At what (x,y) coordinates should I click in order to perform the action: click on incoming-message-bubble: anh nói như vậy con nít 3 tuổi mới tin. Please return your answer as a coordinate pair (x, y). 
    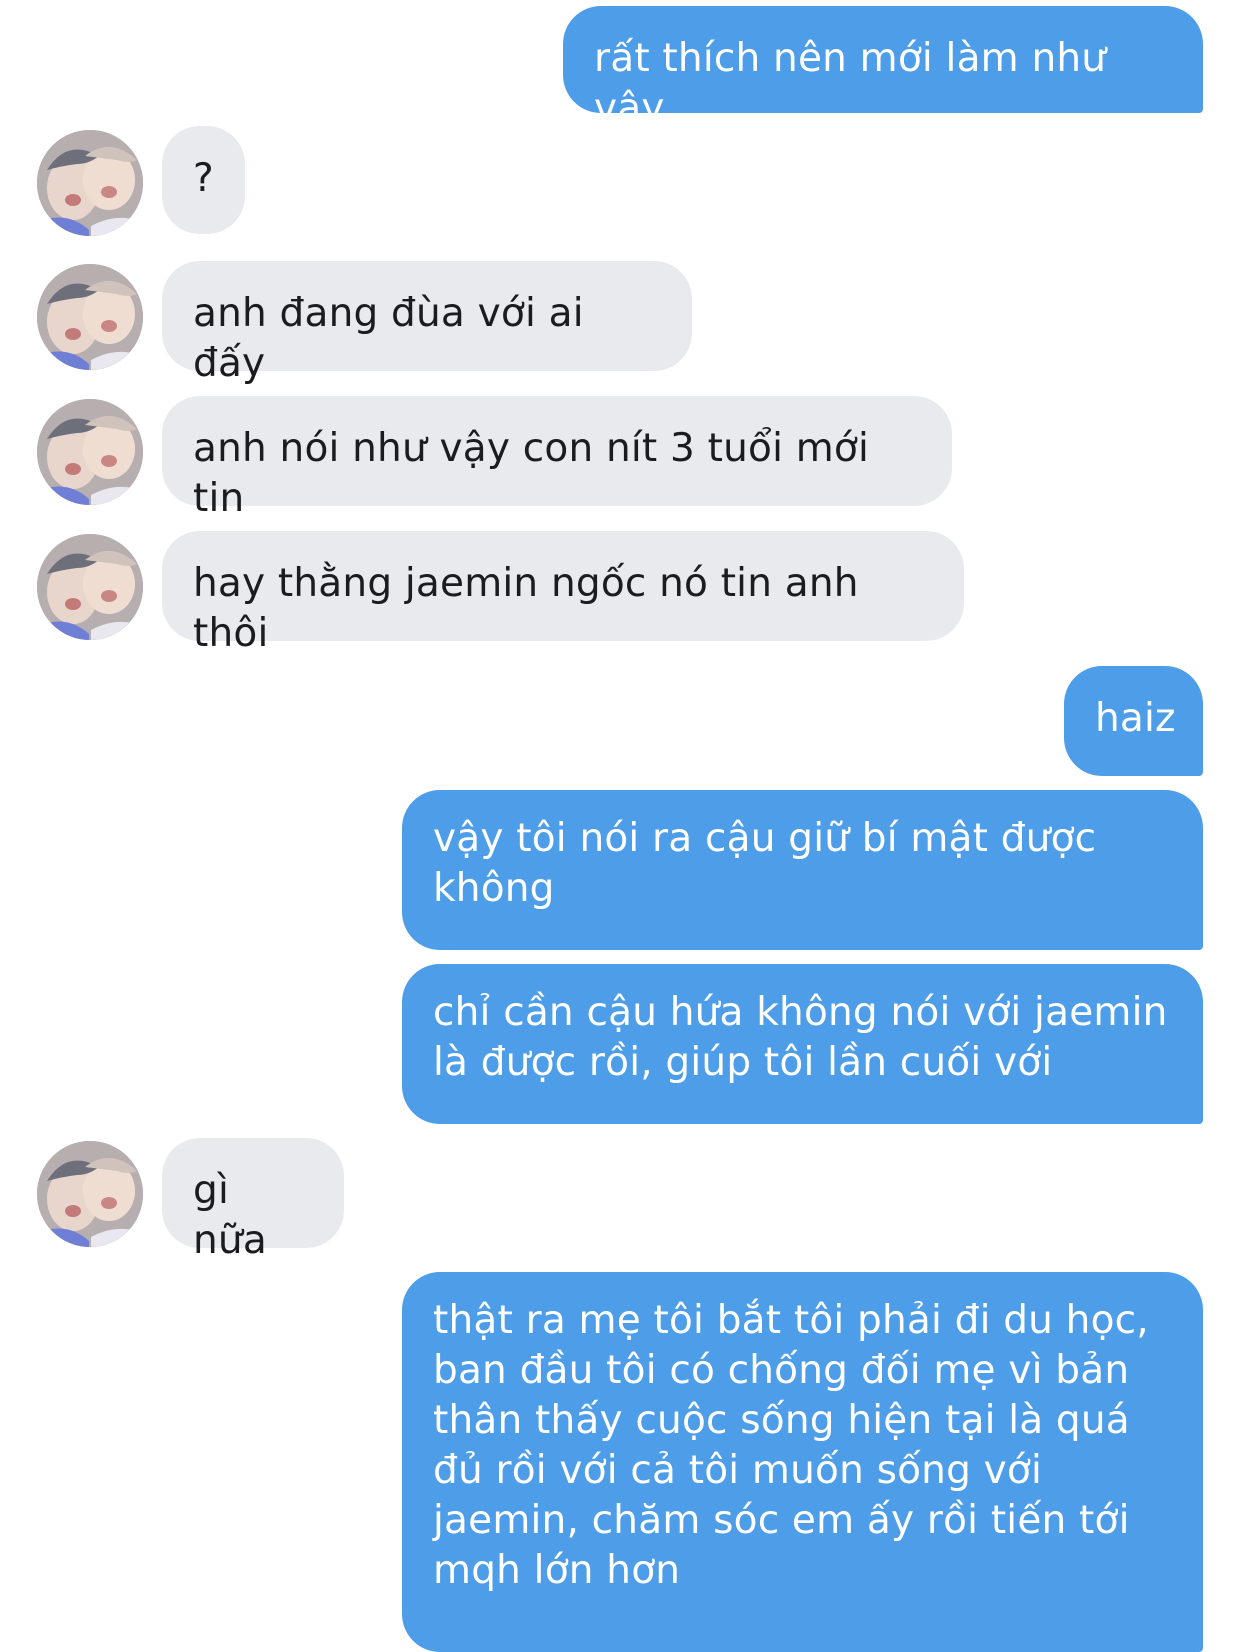
    Looking at the image, I should click on (557, 458).